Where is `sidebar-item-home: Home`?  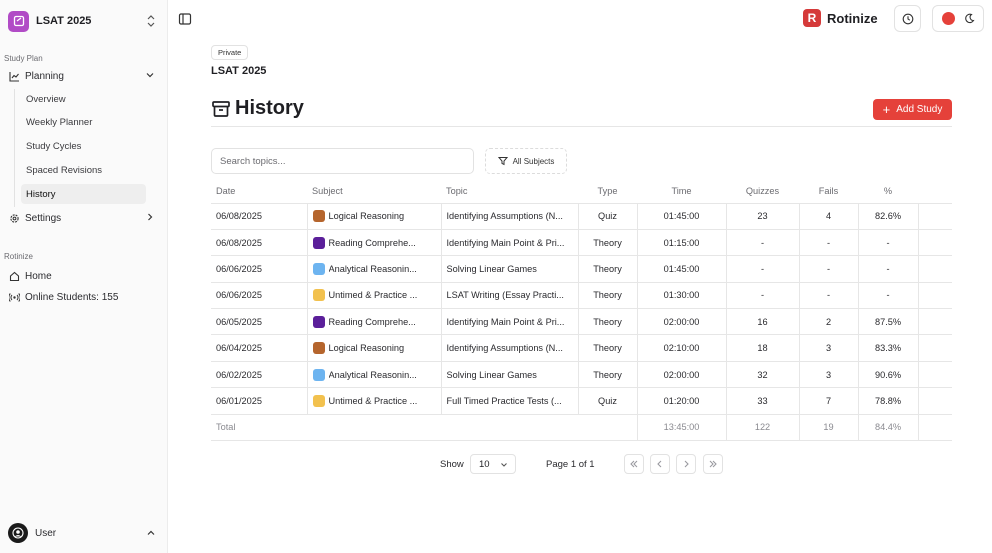 sidebar-item-home: Home is located at coordinates (84, 276).